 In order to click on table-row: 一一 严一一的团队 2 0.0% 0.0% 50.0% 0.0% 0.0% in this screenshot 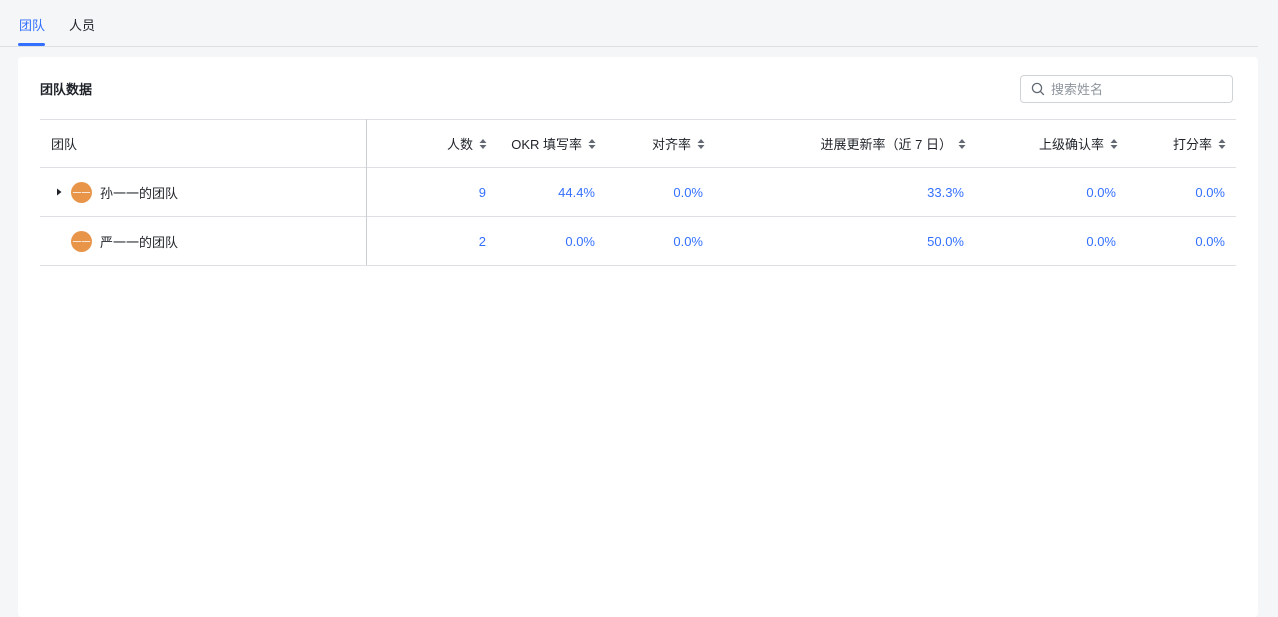, I will do `click(638, 241)`.